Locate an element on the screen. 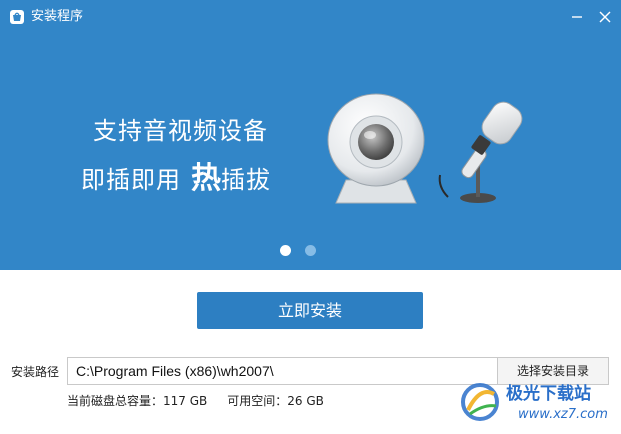 The height and width of the screenshot is (434, 621). disk-free: 可用空间：26 GB is located at coordinates (275, 401).